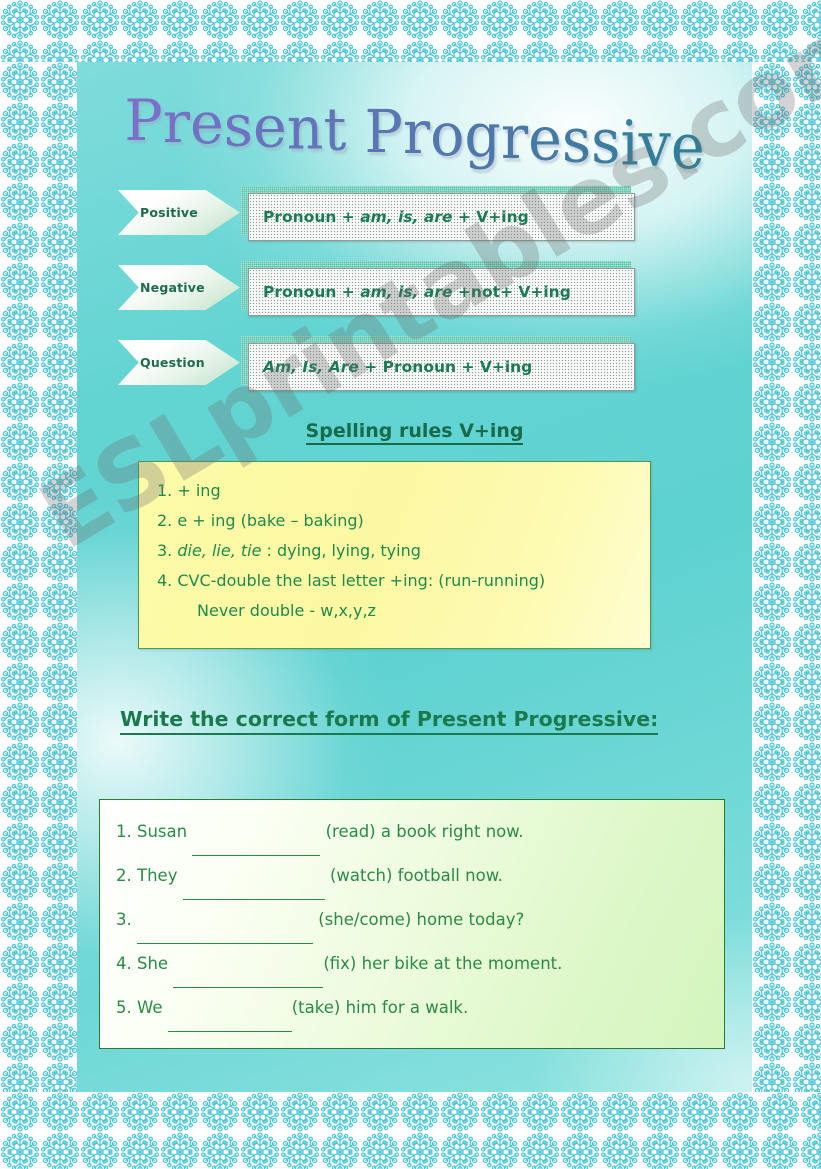 The width and height of the screenshot is (821, 1169). I want to click on formula-italic: Am, Is, Are, so click(311, 367).